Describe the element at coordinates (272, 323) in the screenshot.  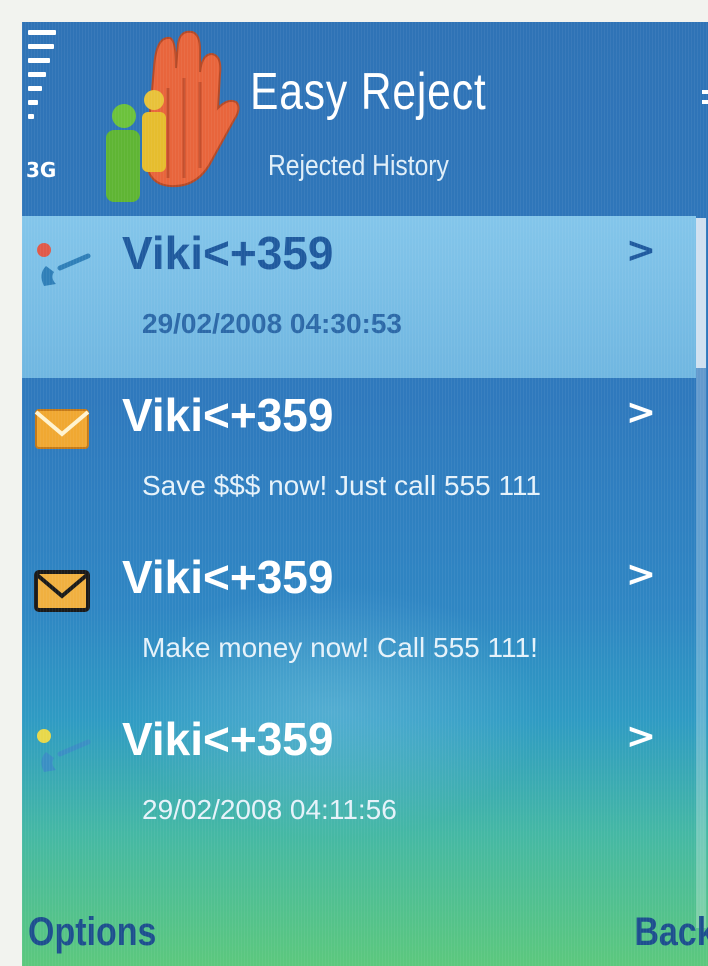
I see `timestamp: 29/02/2008 04:30:53` at that location.